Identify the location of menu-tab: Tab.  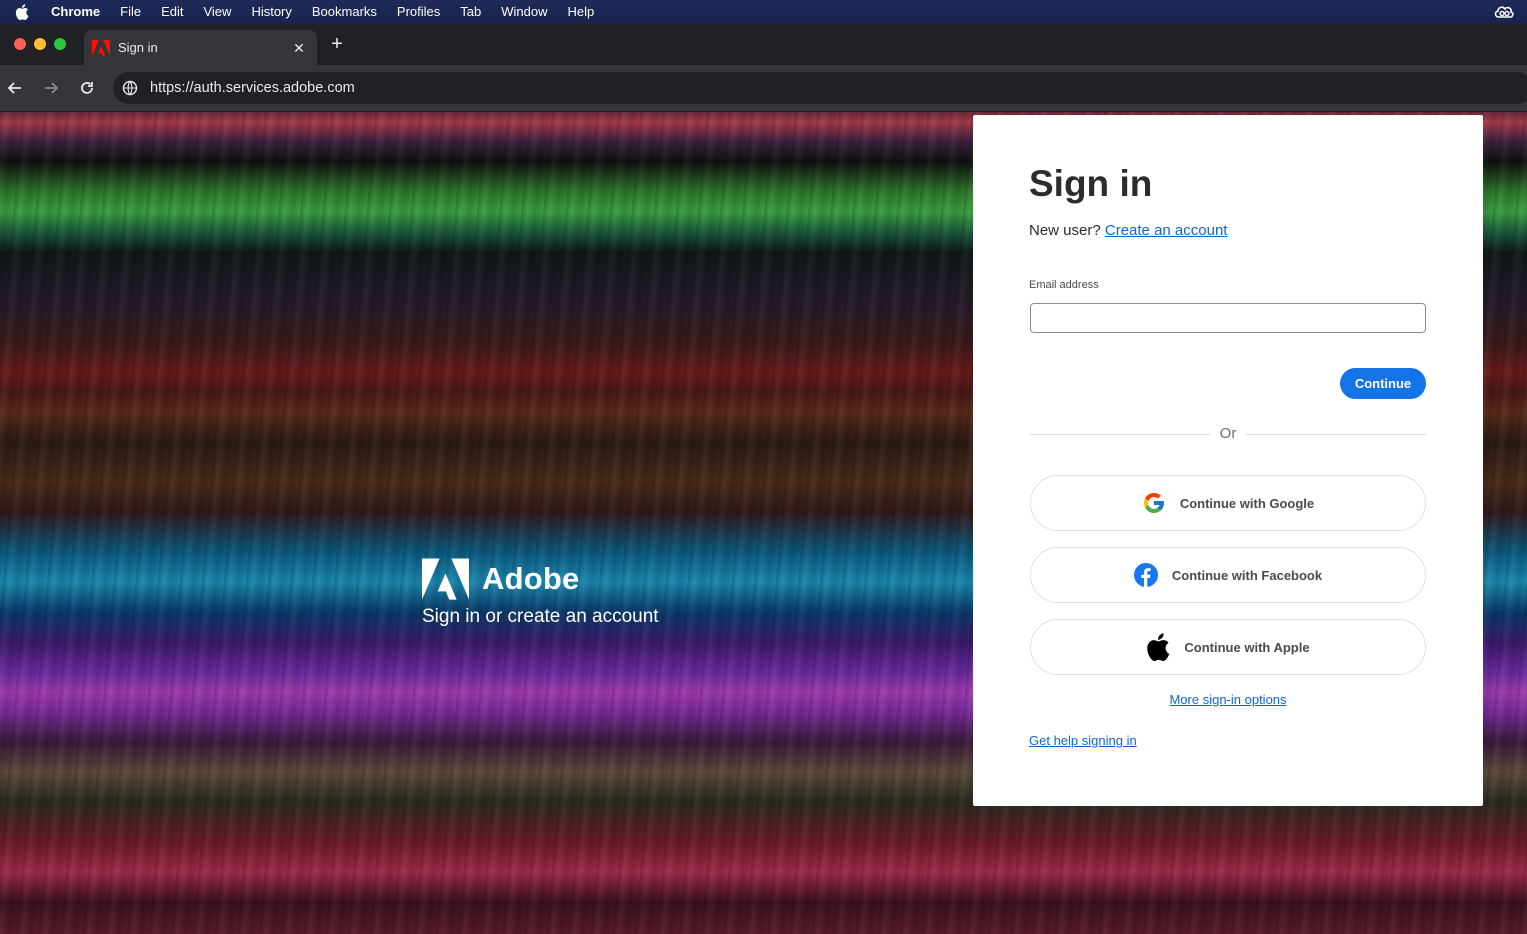
(470, 12).